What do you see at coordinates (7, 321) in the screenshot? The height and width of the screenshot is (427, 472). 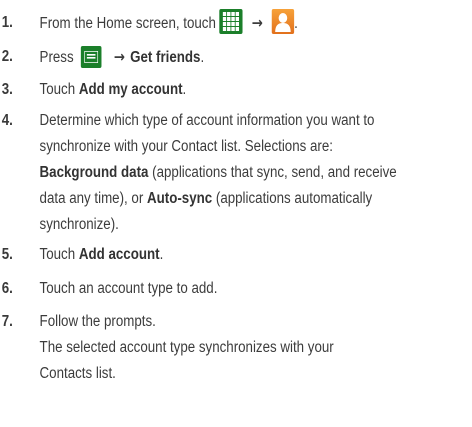 I see `step-number: 7.` at bounding box center [7, 321].